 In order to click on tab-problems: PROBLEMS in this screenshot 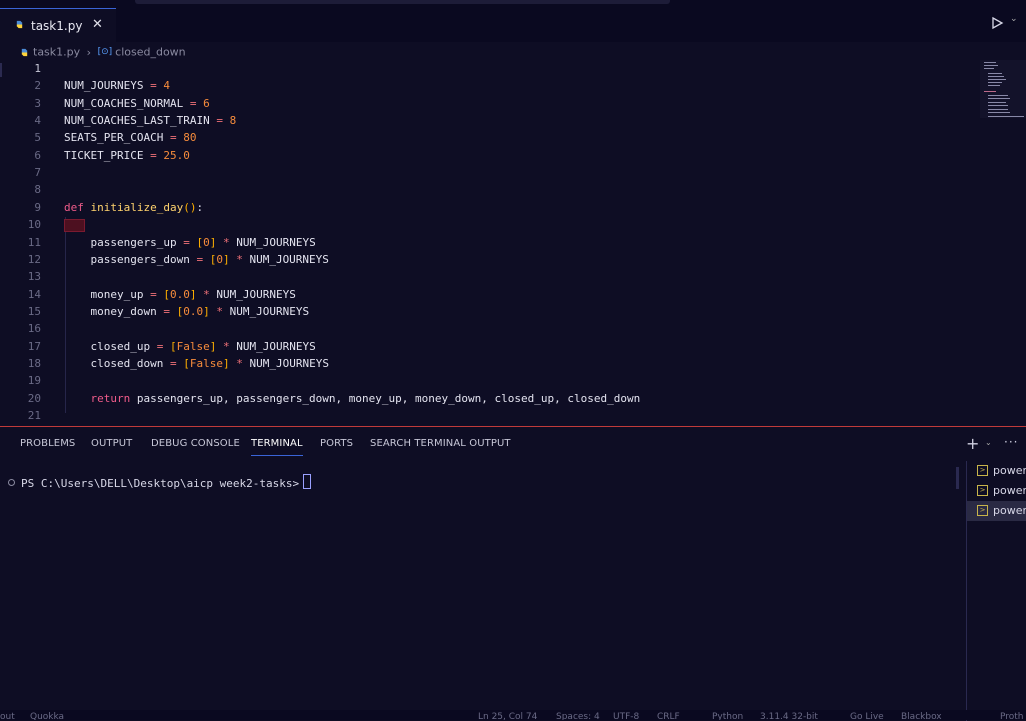, I will do `click(47, 443)`.